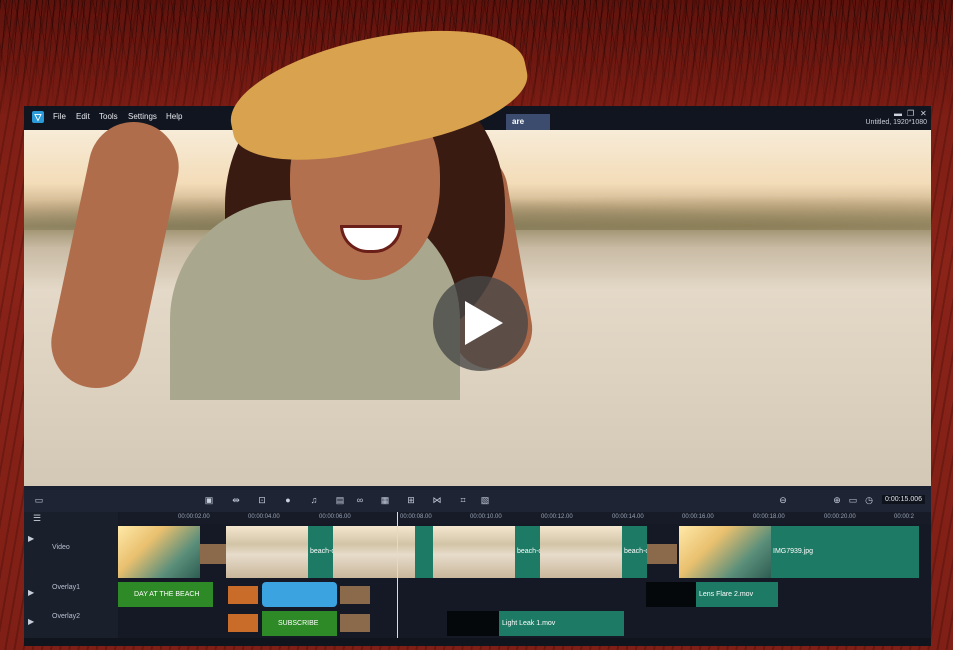 The height and width of the screenshot is (650, 953). Describe the element at coordinates (473, 623) in the screenshot. I see `clip-light-leak-thumb` at that location.